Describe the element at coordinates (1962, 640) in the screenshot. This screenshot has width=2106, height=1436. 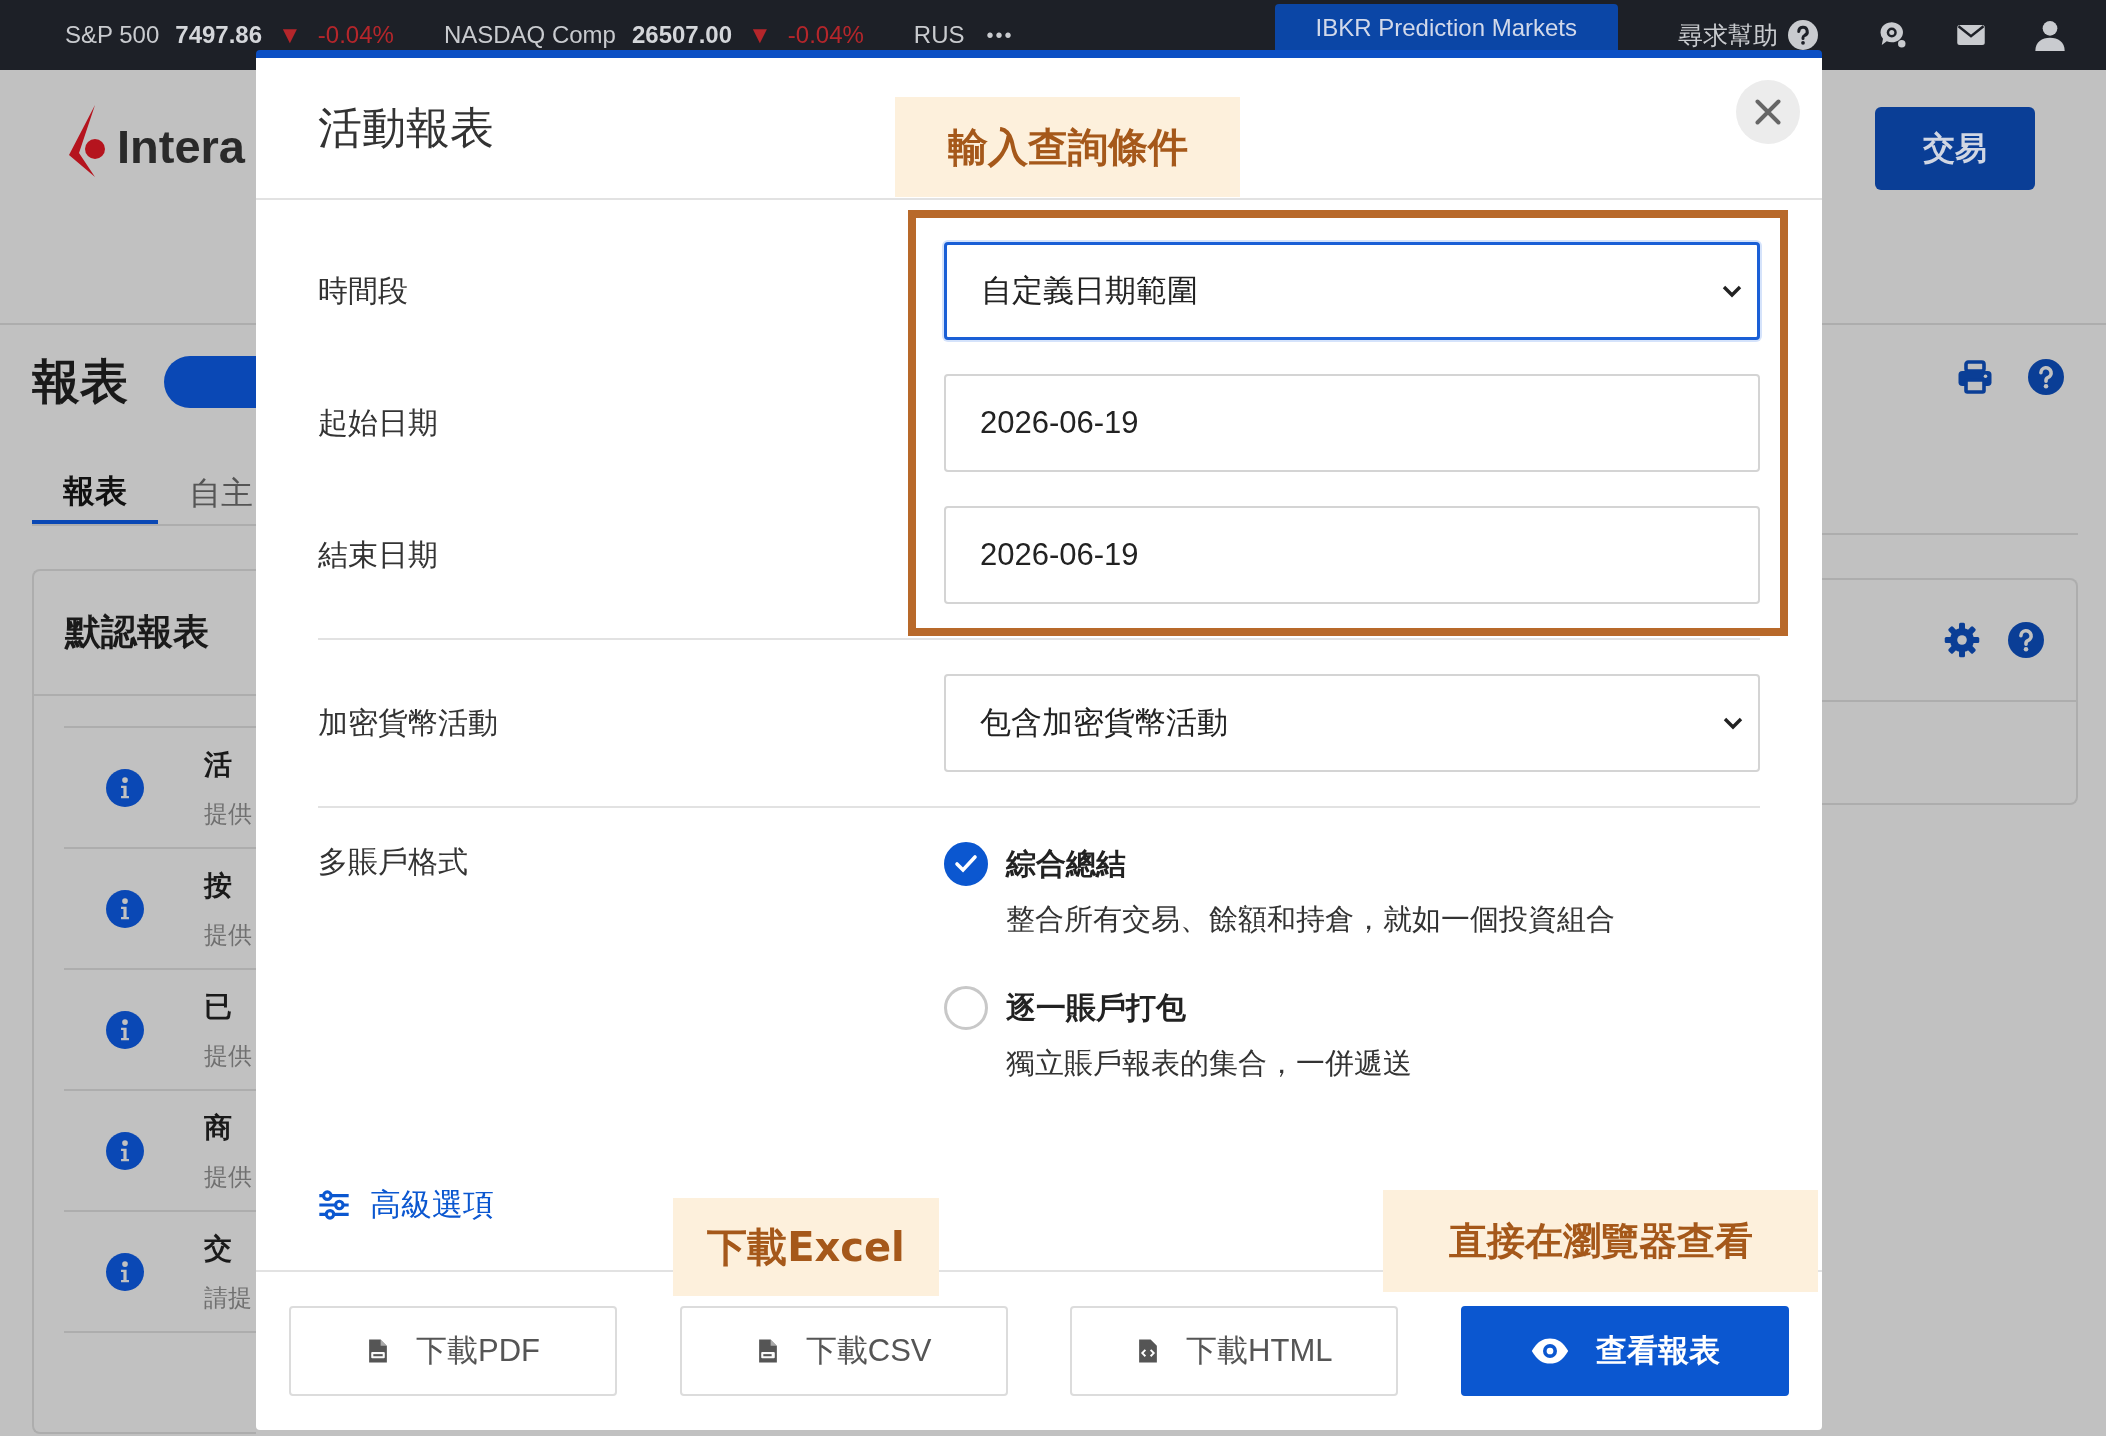
I see `settings-icon` at that location.